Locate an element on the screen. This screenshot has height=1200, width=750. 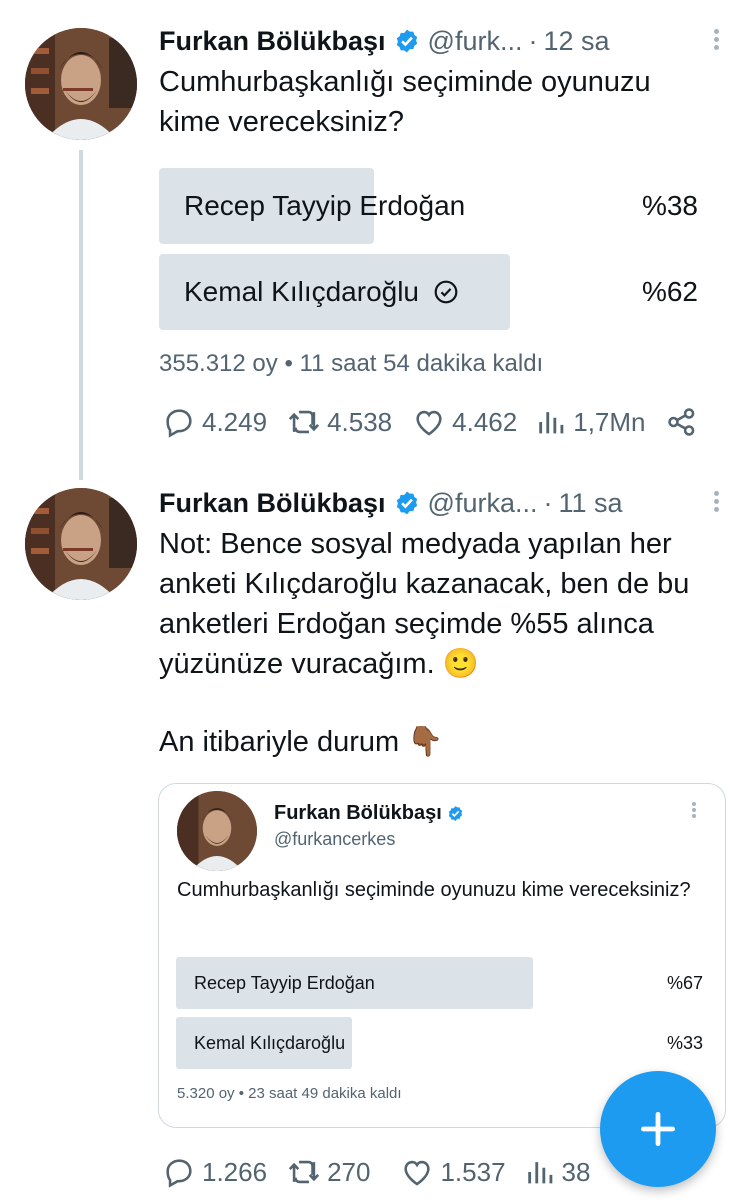
retweet-button: 4.538 is located at coordinates (338, 422).